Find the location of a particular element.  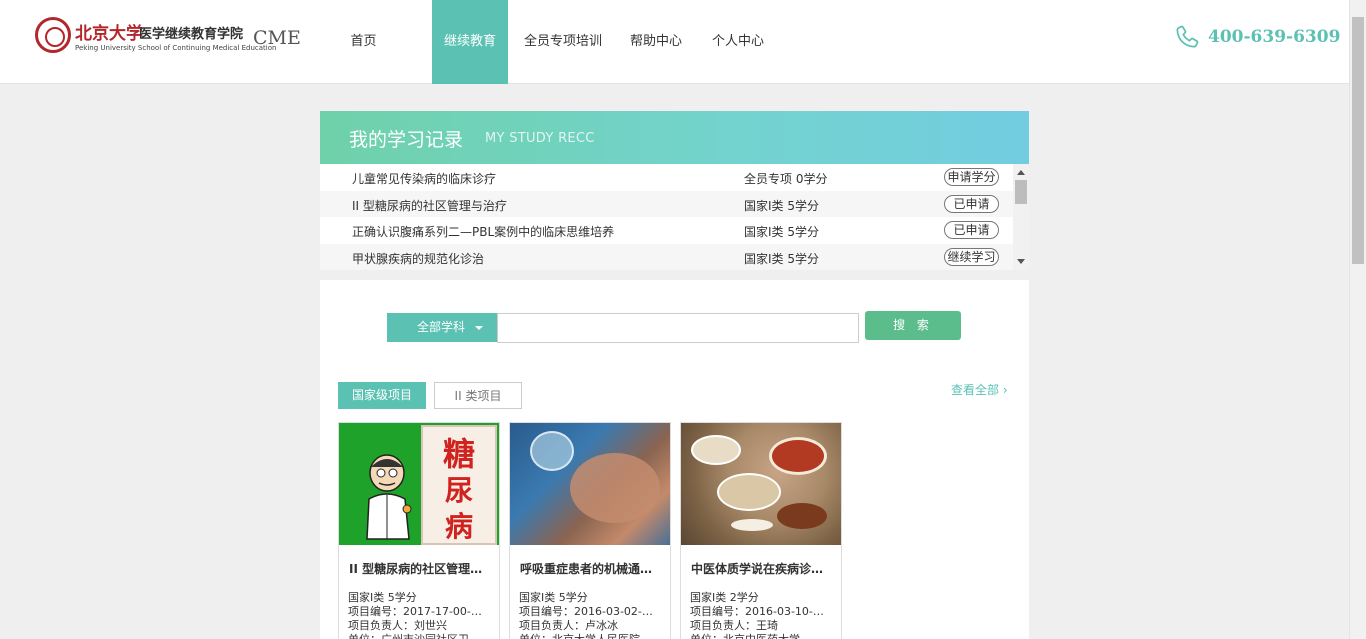

search-button: 搜 索 is located at coordinates (913, 325).